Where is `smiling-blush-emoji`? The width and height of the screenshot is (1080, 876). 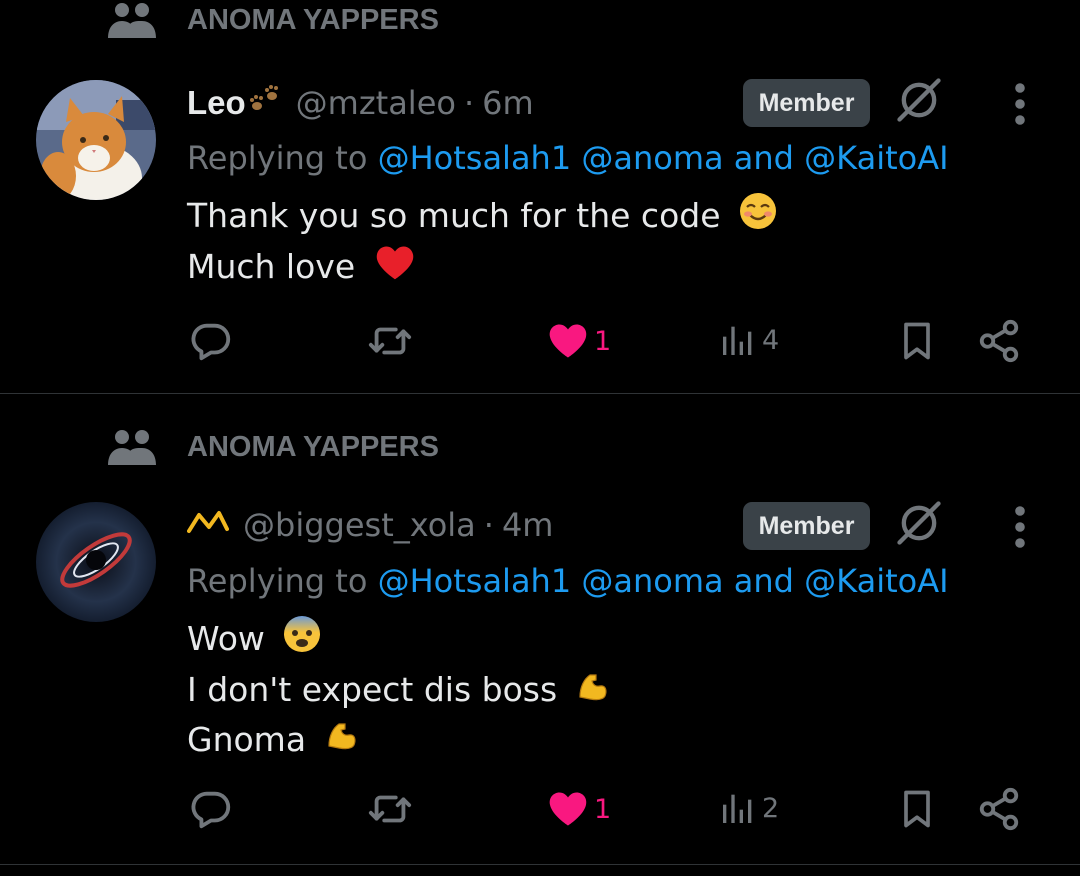
smiling-blush-emoji is located at coordinates (758, 217).